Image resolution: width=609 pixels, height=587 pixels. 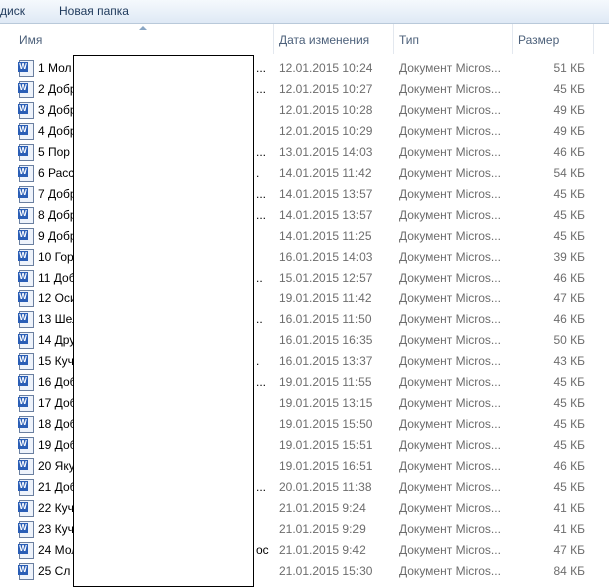 What do you see at coordinates (54, 151) in the screenshot?
I see `file-name: 5 Пор` at bounding box center [54, 151].